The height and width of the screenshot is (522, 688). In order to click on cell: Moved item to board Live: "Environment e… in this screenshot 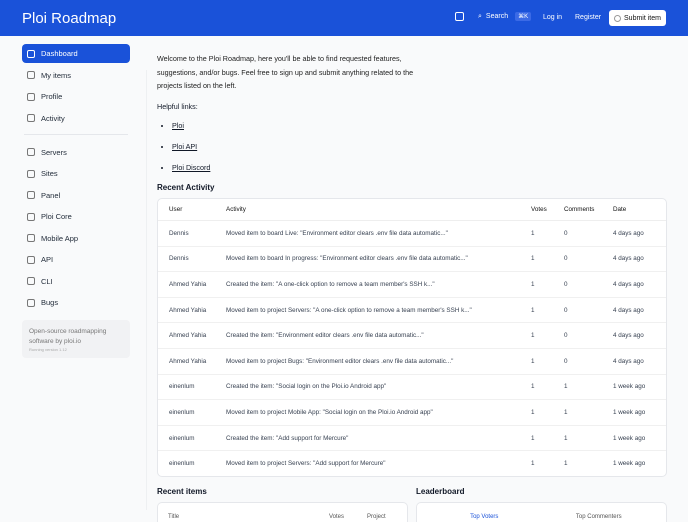, I will do `click(367, 233)`.